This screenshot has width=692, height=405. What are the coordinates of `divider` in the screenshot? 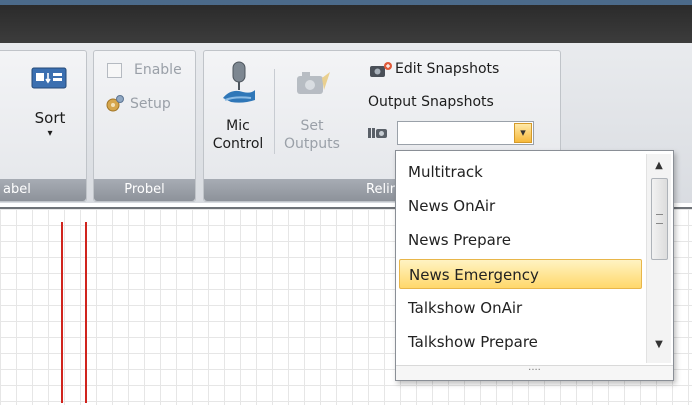 It's located at (274, 111).